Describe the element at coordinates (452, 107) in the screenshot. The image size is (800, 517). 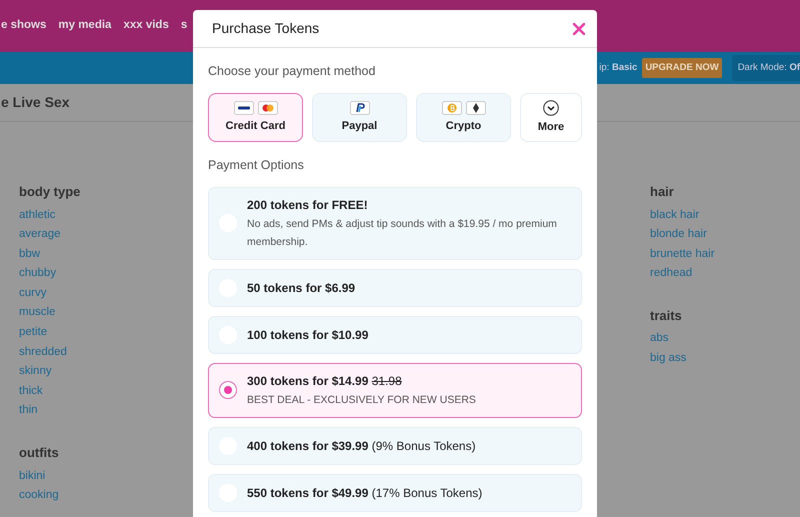
I see `coin-icon` at that location.